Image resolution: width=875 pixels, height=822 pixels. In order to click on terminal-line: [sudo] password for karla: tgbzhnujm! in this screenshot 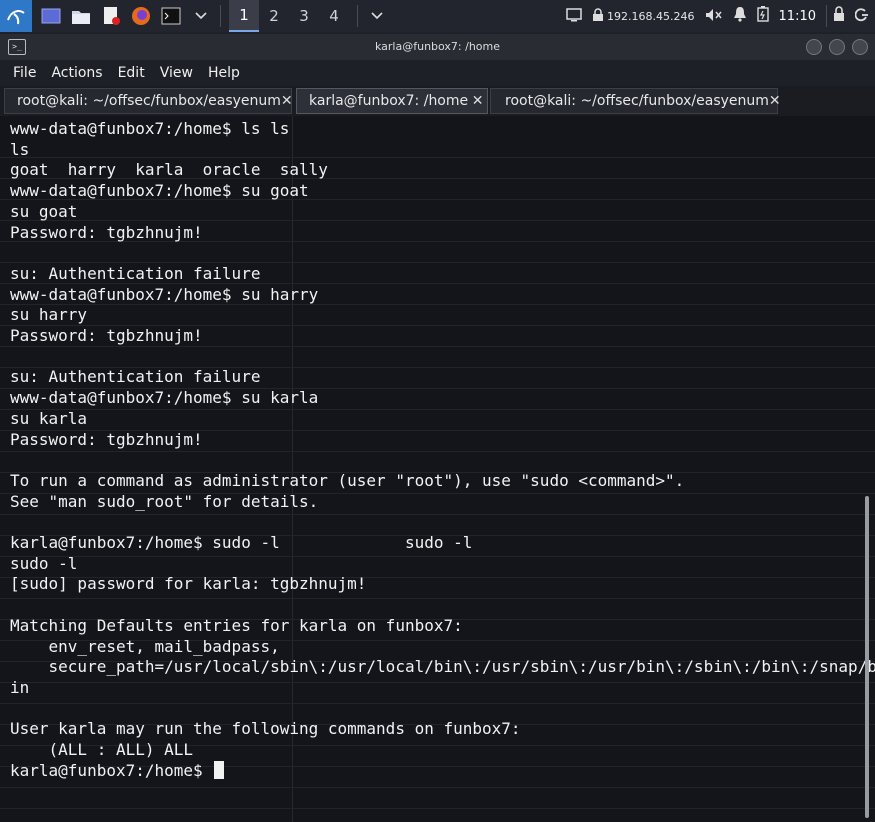, I will do `click(188, 584)`.